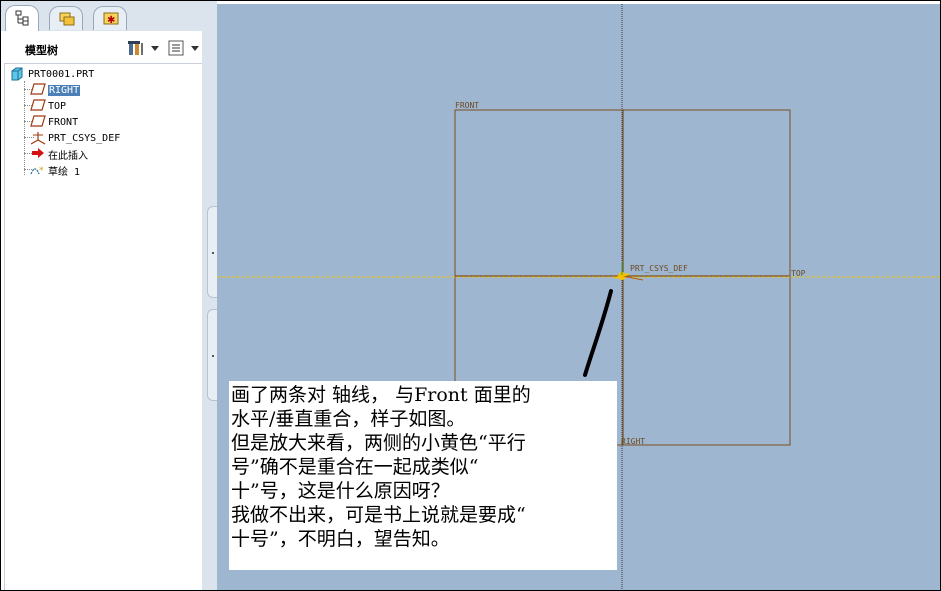 This screenshot has width=941, height=591. Describe the element at coordinates (659, 268) in the screenshot. I see `label-csys: PRT_CSYS_DEF` at that location.